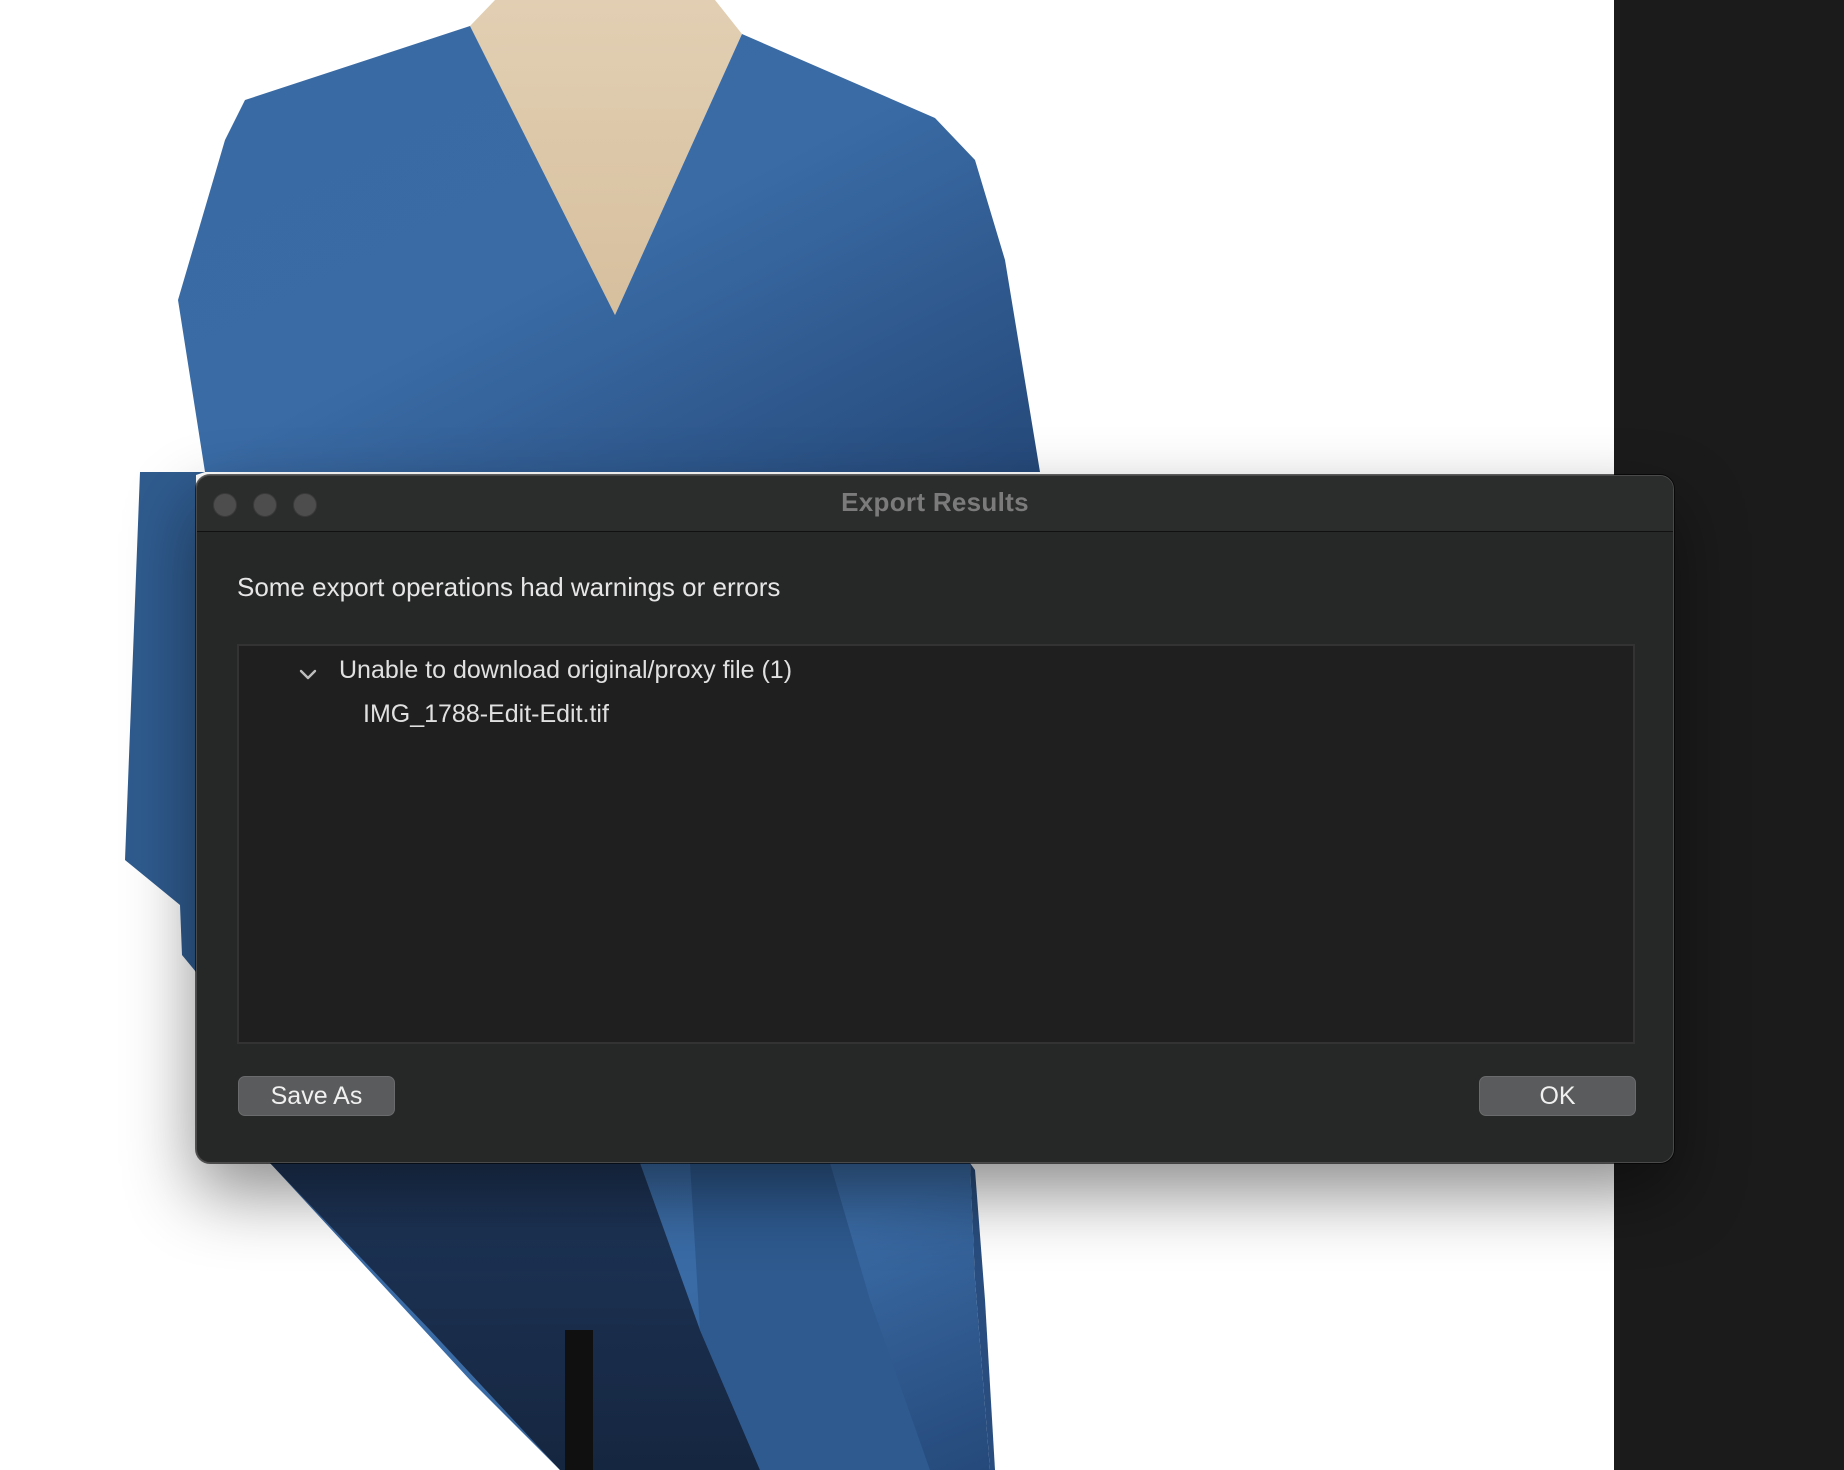 The height and width of the screenshot is (1470, 1844). I want to click on result-file-item: IMG_1788-Edit-Edit.tif, so click(486, 714).